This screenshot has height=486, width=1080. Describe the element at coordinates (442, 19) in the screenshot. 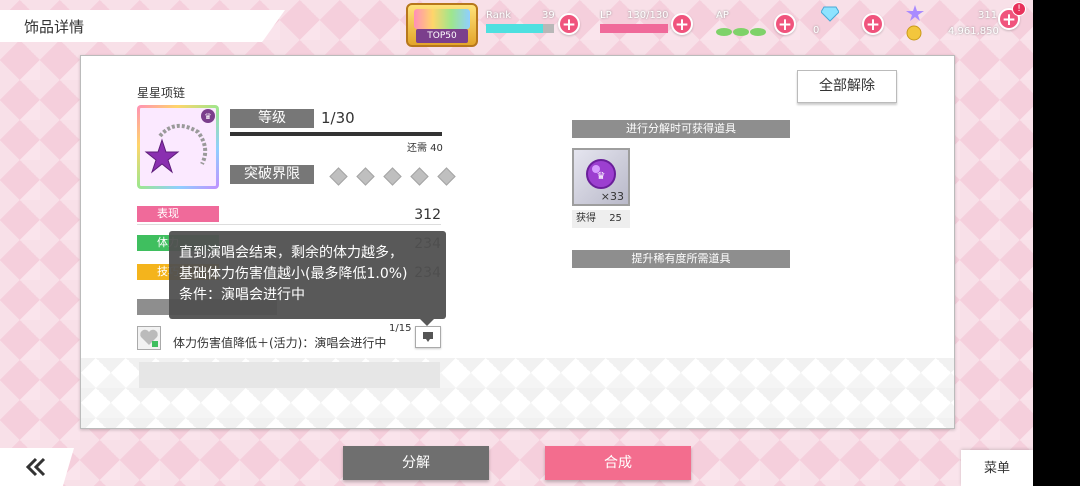

I see `badge-banner` at that location.